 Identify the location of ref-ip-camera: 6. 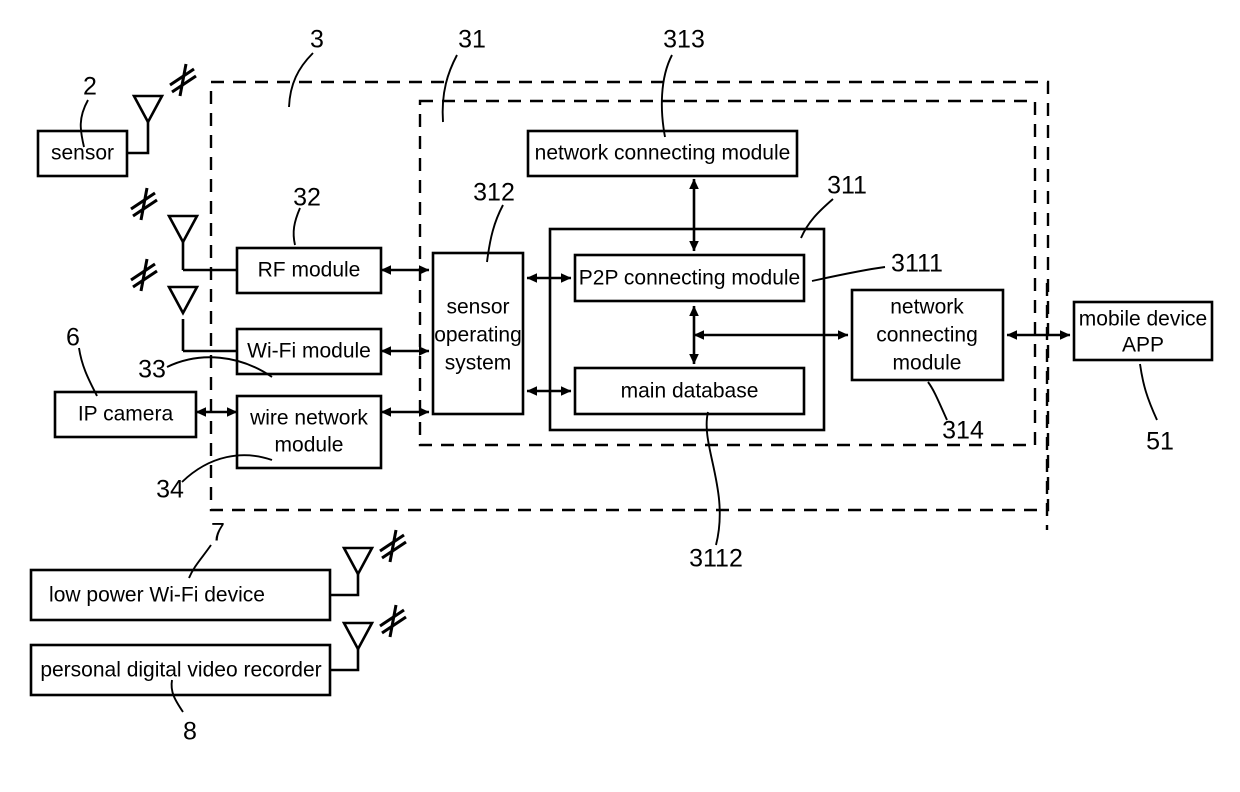
(73, 338).